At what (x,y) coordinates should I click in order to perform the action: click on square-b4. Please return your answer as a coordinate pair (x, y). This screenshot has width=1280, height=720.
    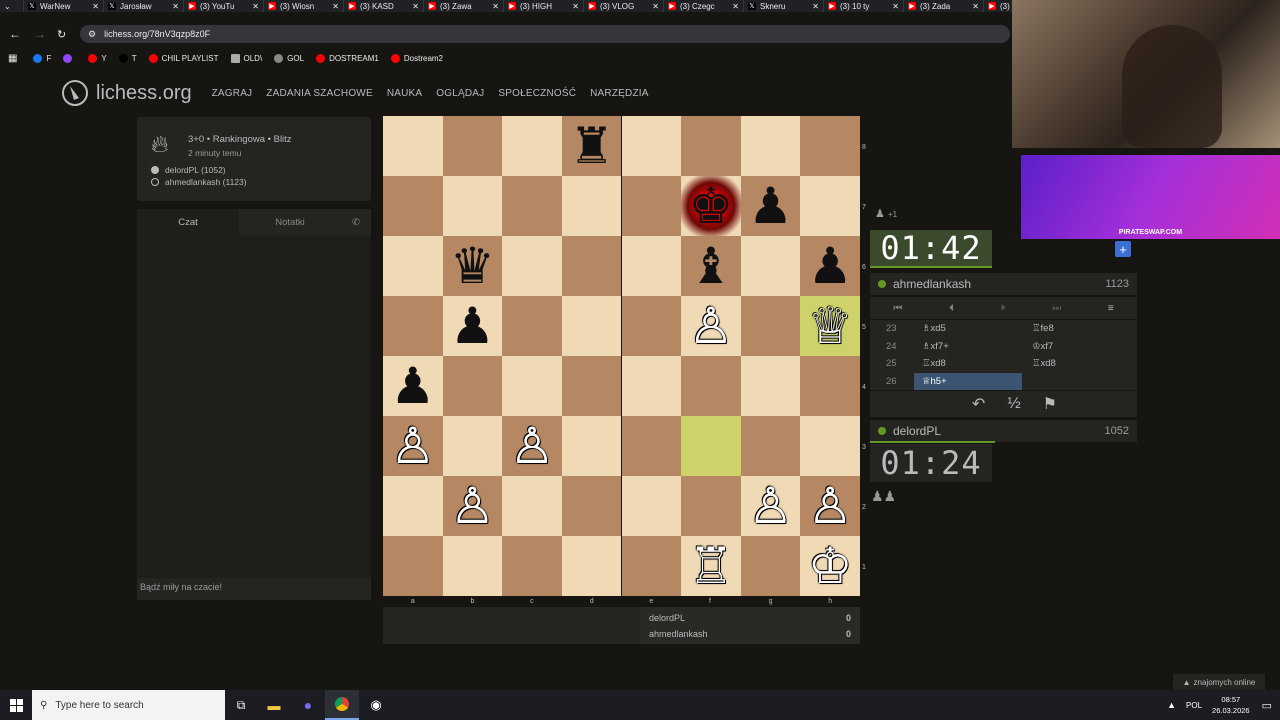
    Looking at the image, I should click on (472, 386).